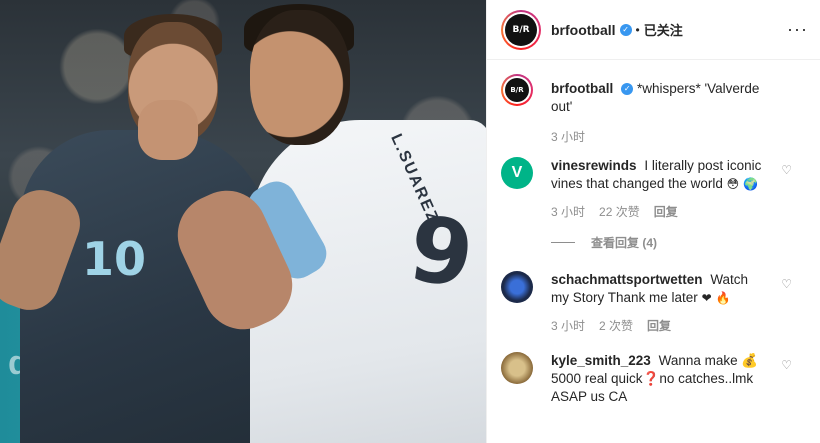 The image size is (820, 443). Describe the element at coordinates (582, 88) in the screenshot. I see `caption-username: brfootball` at that location.